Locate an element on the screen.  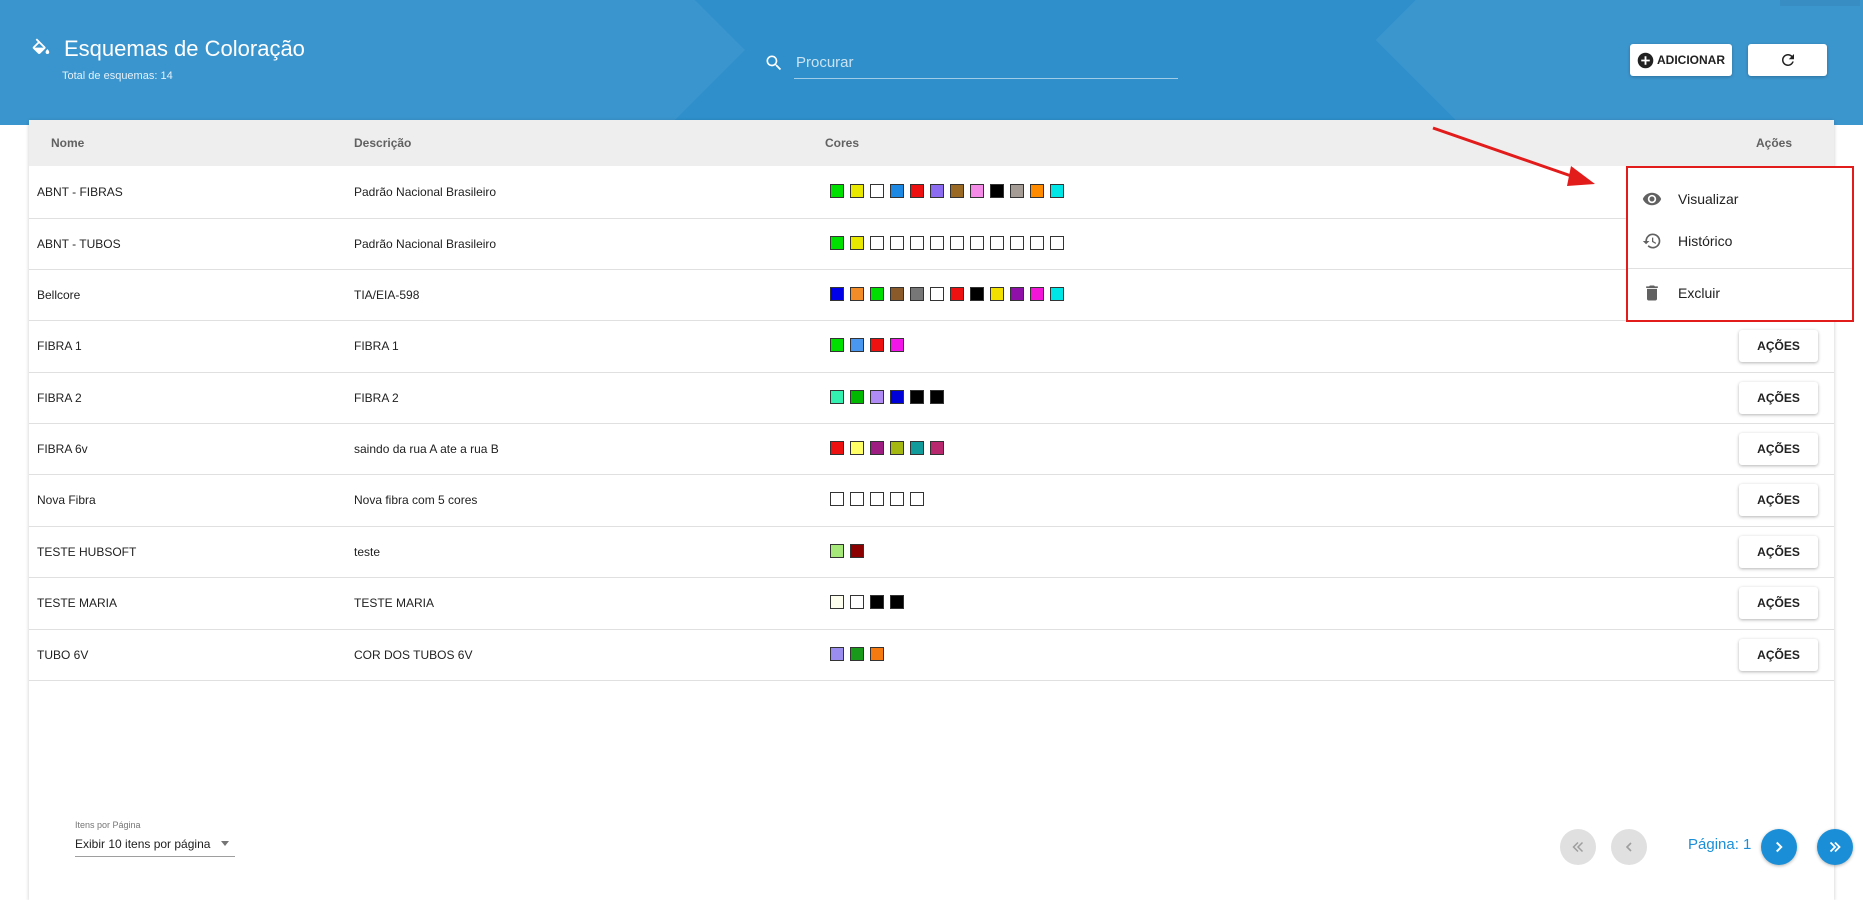
cell-descricao: COR DOS TUBOS 6V is located at coordinates (413, 655).